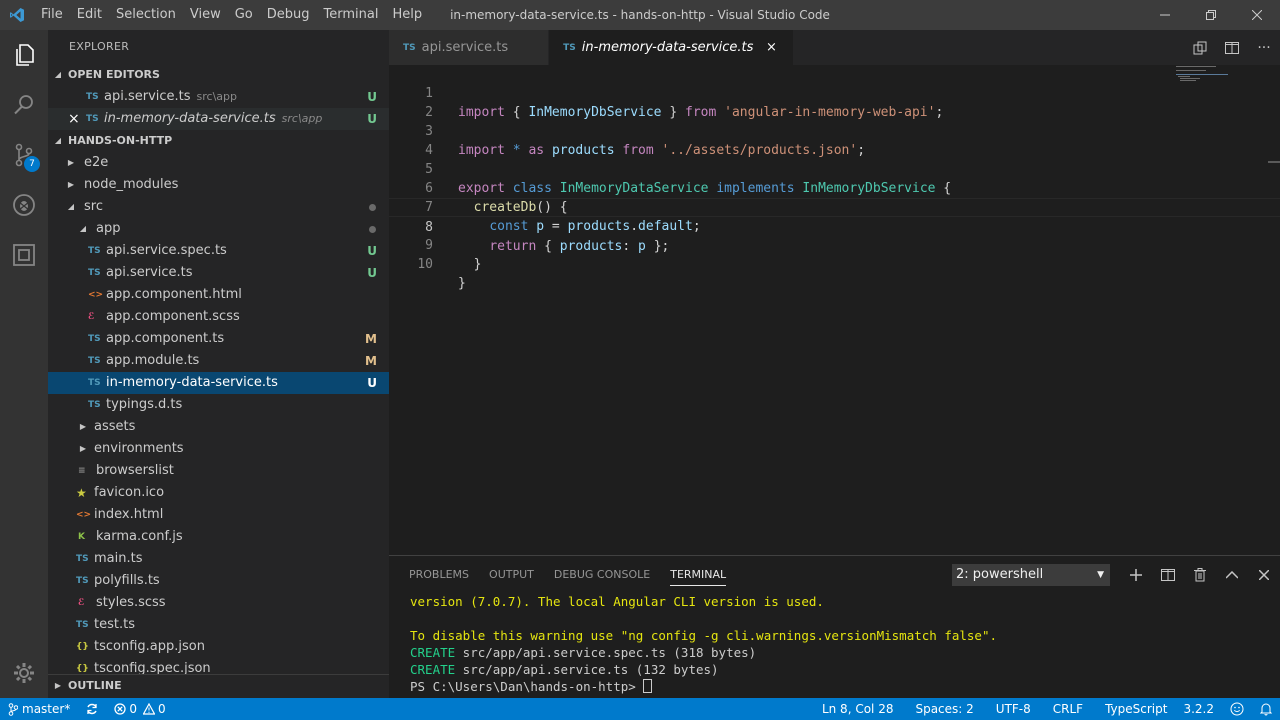  I want to click on typescript-version: 3.2.2, so click(1198, 709).